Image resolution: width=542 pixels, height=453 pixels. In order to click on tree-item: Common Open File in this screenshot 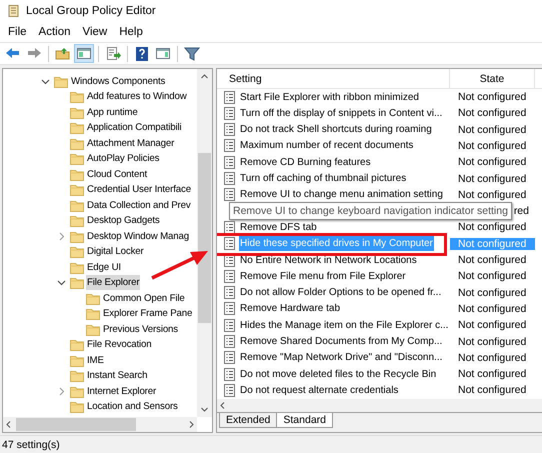, I will do `click(144, 298)`.